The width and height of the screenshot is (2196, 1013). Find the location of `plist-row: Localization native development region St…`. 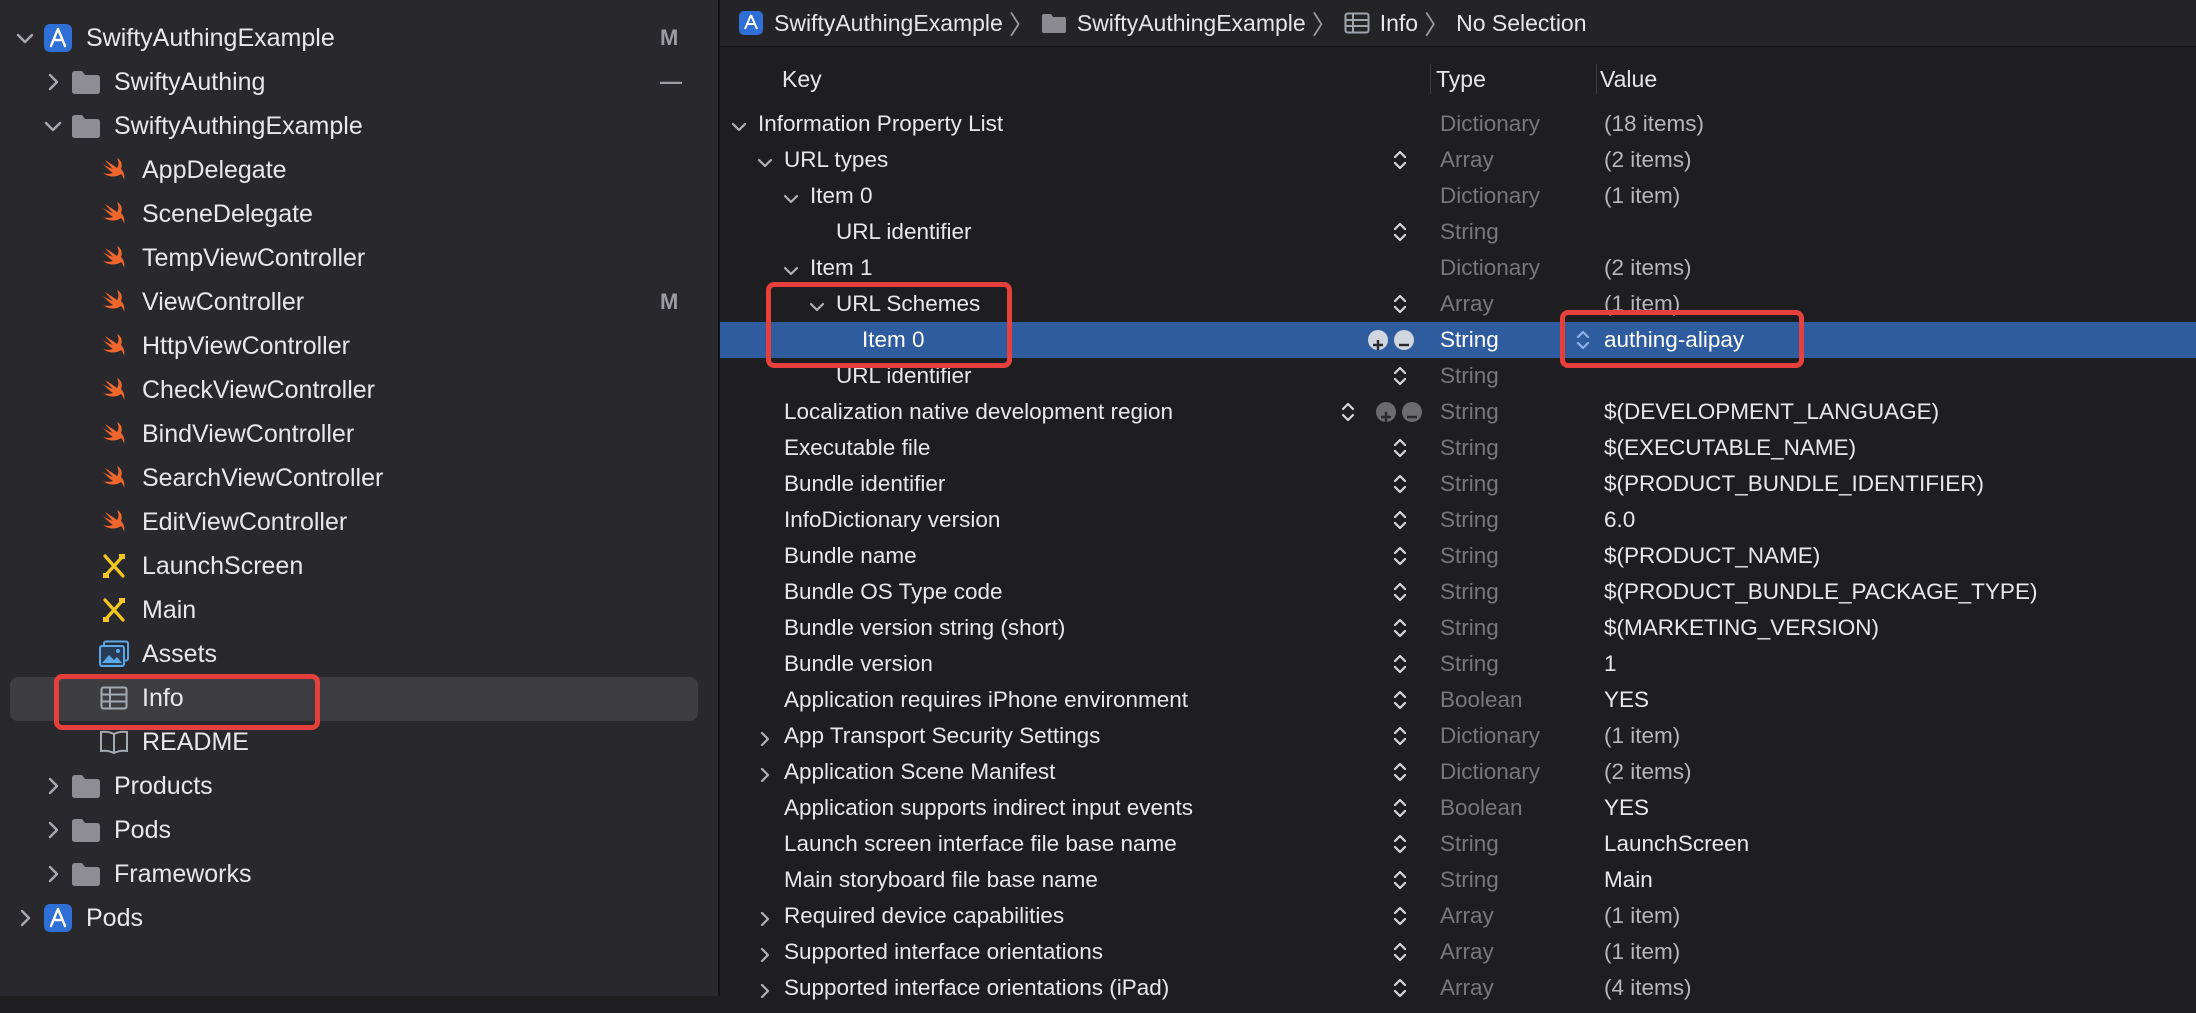

plist-row: Localization native development region St… is located at coordinates (1458, 412).